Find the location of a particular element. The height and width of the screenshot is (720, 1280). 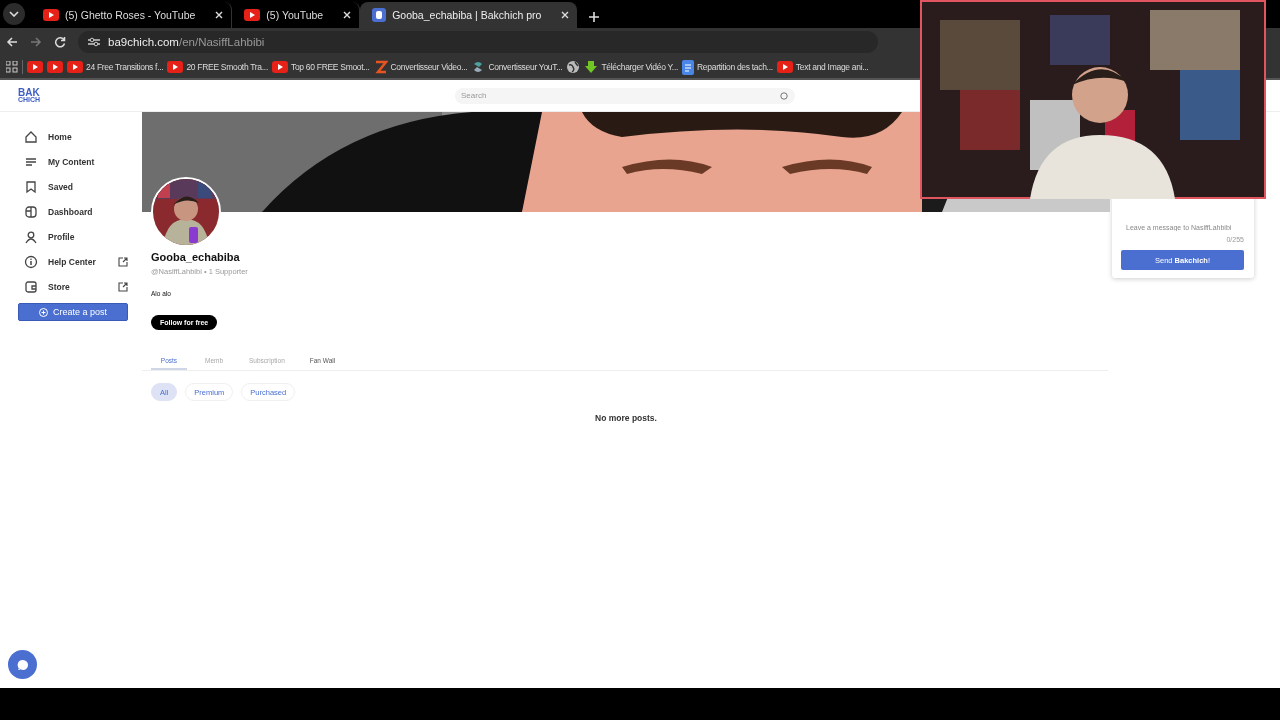

tab-title: (5) Ghetto Roses - YouTube is located at coordinates (130, 15).